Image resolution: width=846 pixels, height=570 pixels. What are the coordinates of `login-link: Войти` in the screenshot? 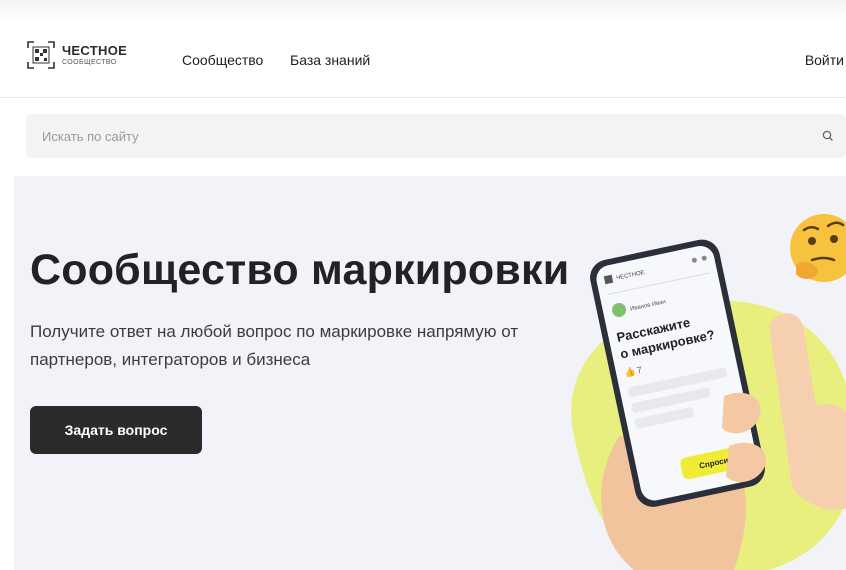 It's located at (824, 60).